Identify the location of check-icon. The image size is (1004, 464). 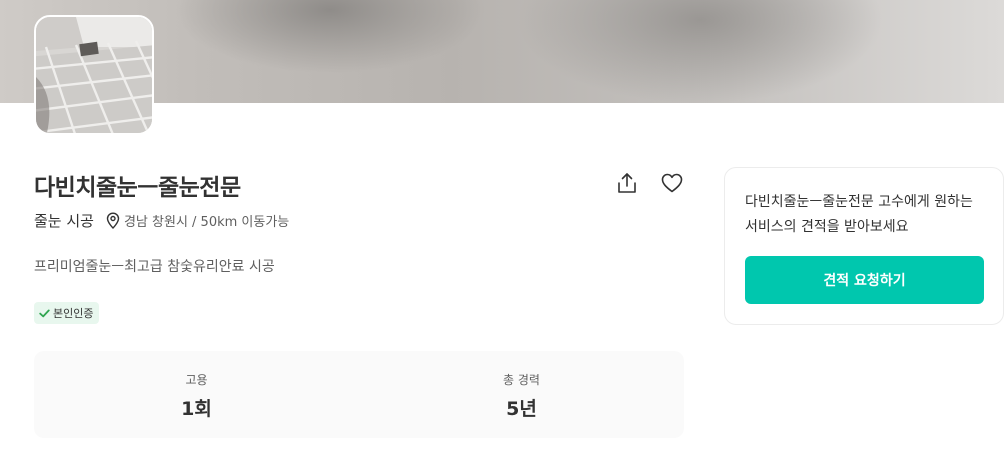
(44, 313).